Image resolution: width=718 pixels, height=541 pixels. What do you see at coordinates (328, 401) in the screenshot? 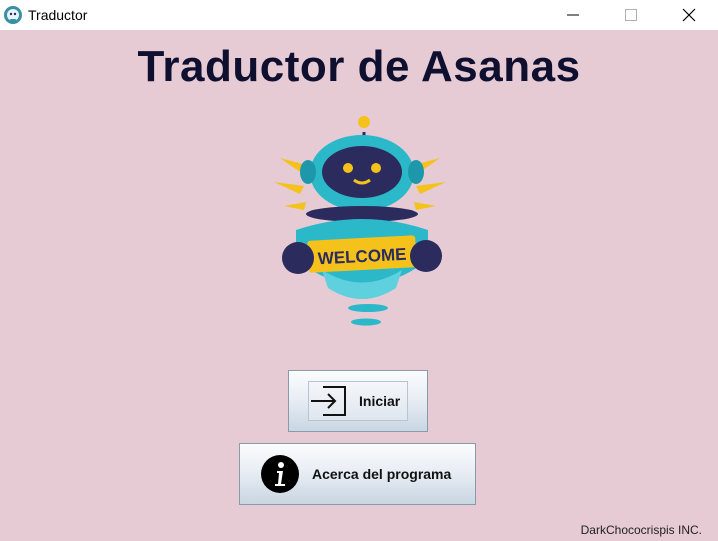
I see `login-icon` at bounding box center [328, 401].